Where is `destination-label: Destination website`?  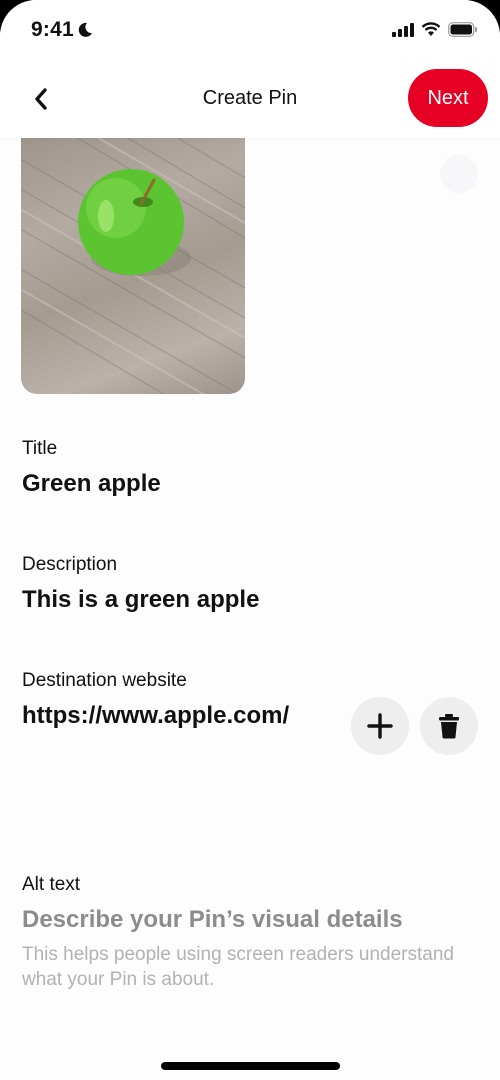 destination-label: Destination website is located at coordinates (104, 680).